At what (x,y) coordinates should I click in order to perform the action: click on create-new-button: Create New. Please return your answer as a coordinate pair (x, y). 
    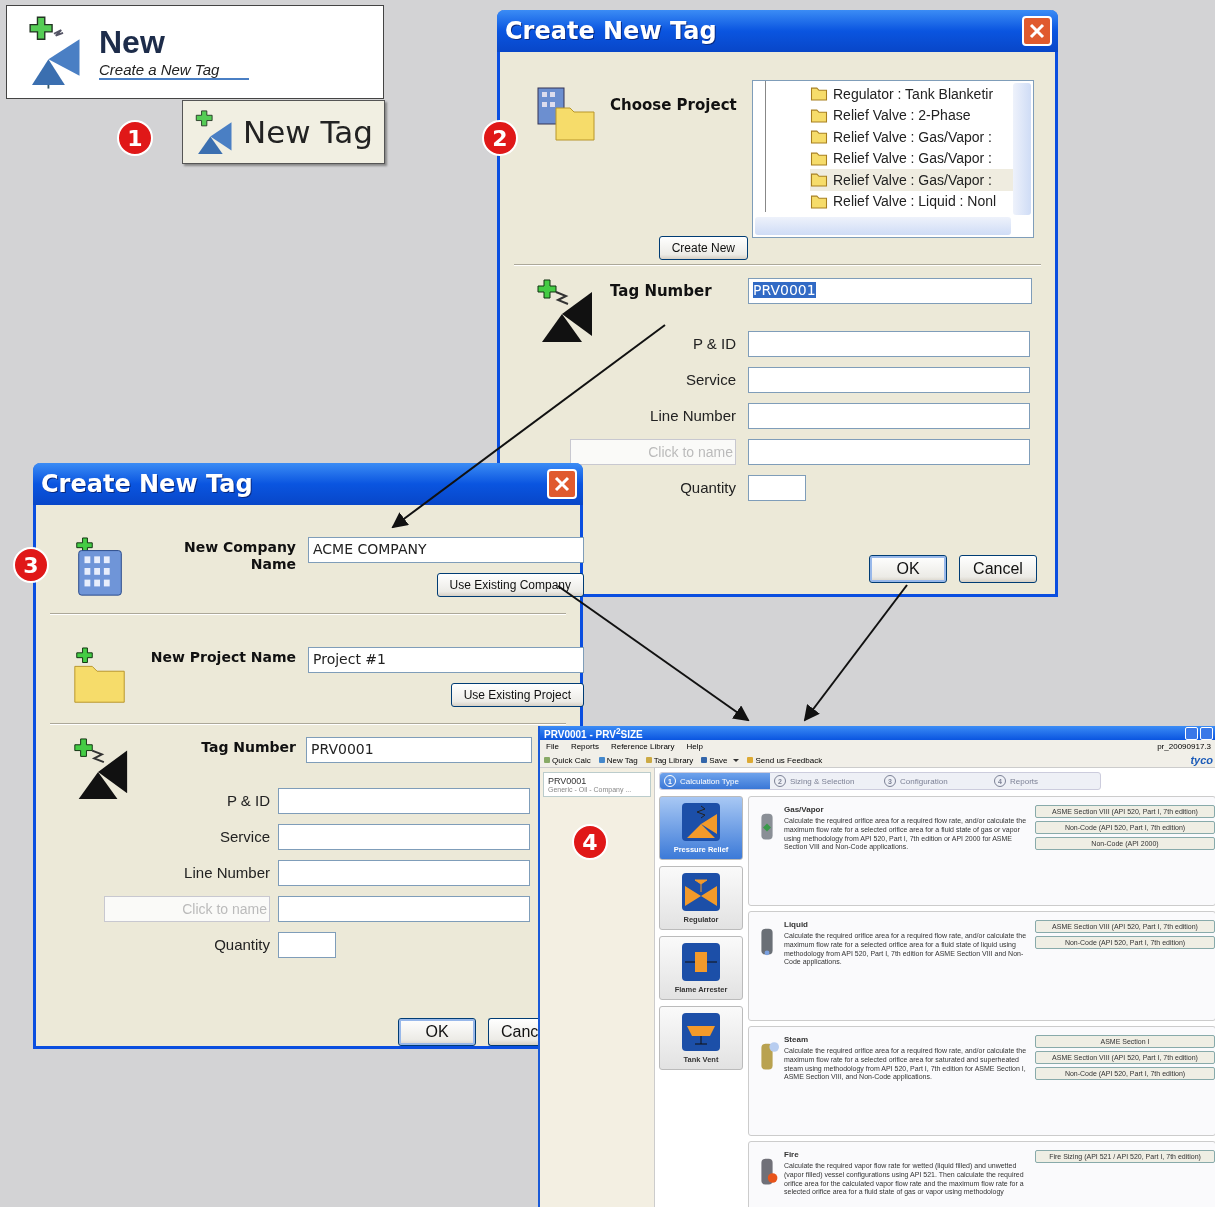
    Looking at the image, I should click on (703, 248).